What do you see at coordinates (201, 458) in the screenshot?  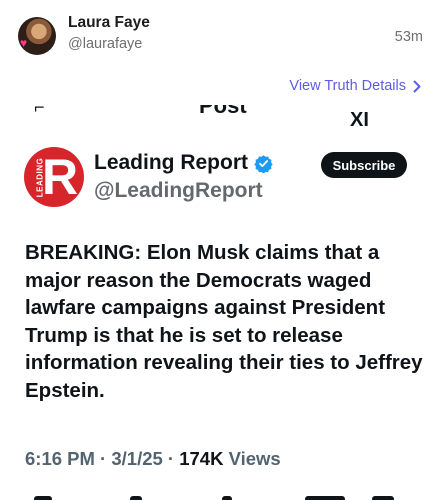 I see `tweet-views-count: 174K` at bounding box center [201, 458].